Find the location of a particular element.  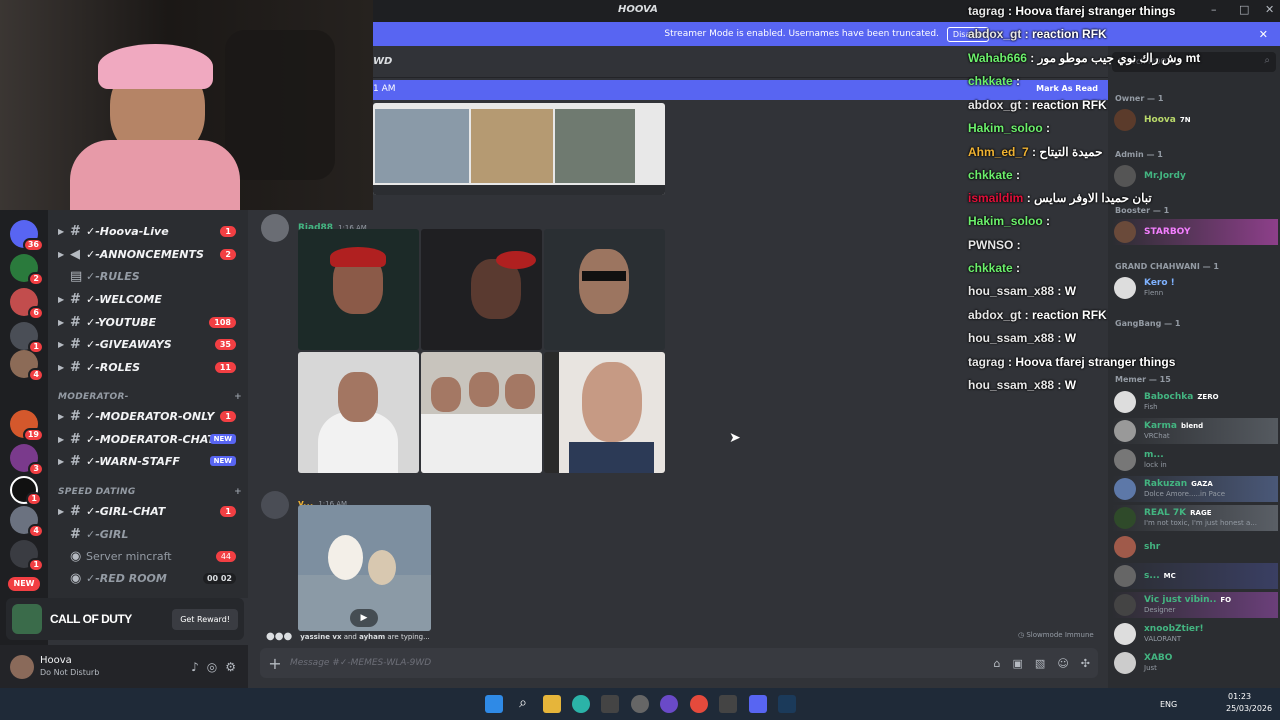

channel-announcements: ▶ ◀ ✓-ANNONCEMENTS 2 is located at coordinates (150, 254).